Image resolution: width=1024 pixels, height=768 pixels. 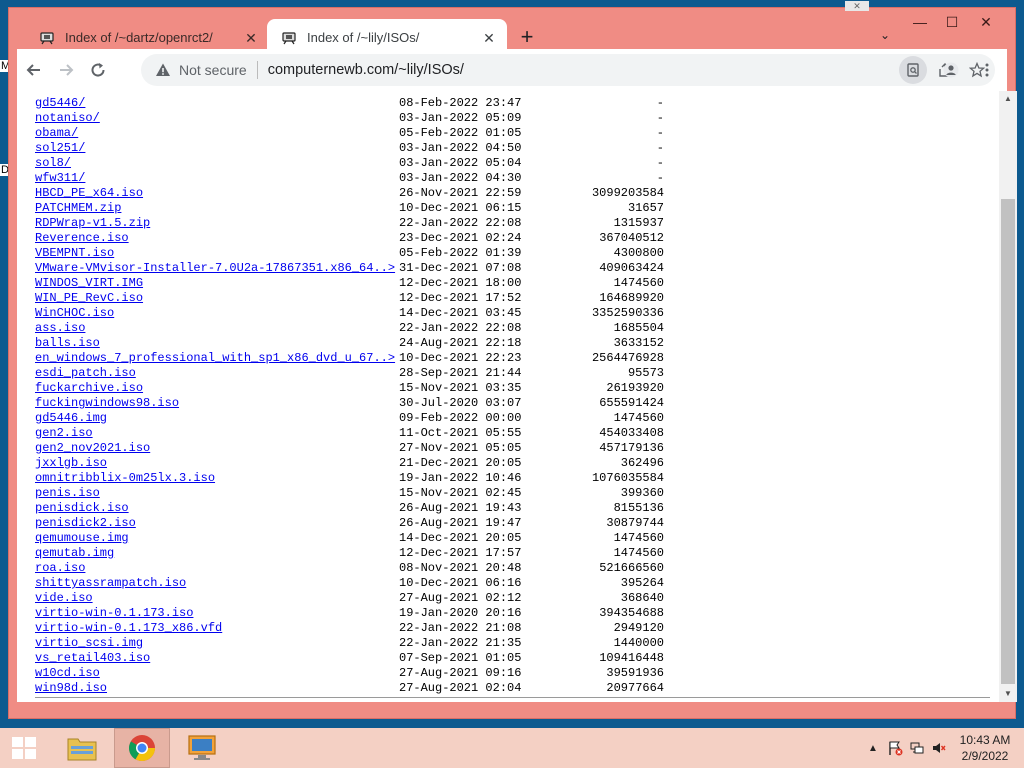 What do you see at coordinates (460, 538) in the screenshot?
I see `file-date: 14-Dec-2021 20:05` at bounding box center [460, 538].